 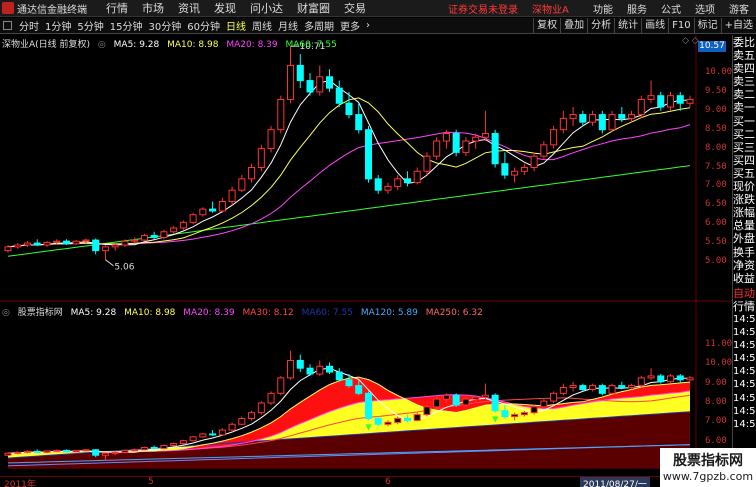 I want to click on menu-faxian: 发现, so click(x=225, y=8).